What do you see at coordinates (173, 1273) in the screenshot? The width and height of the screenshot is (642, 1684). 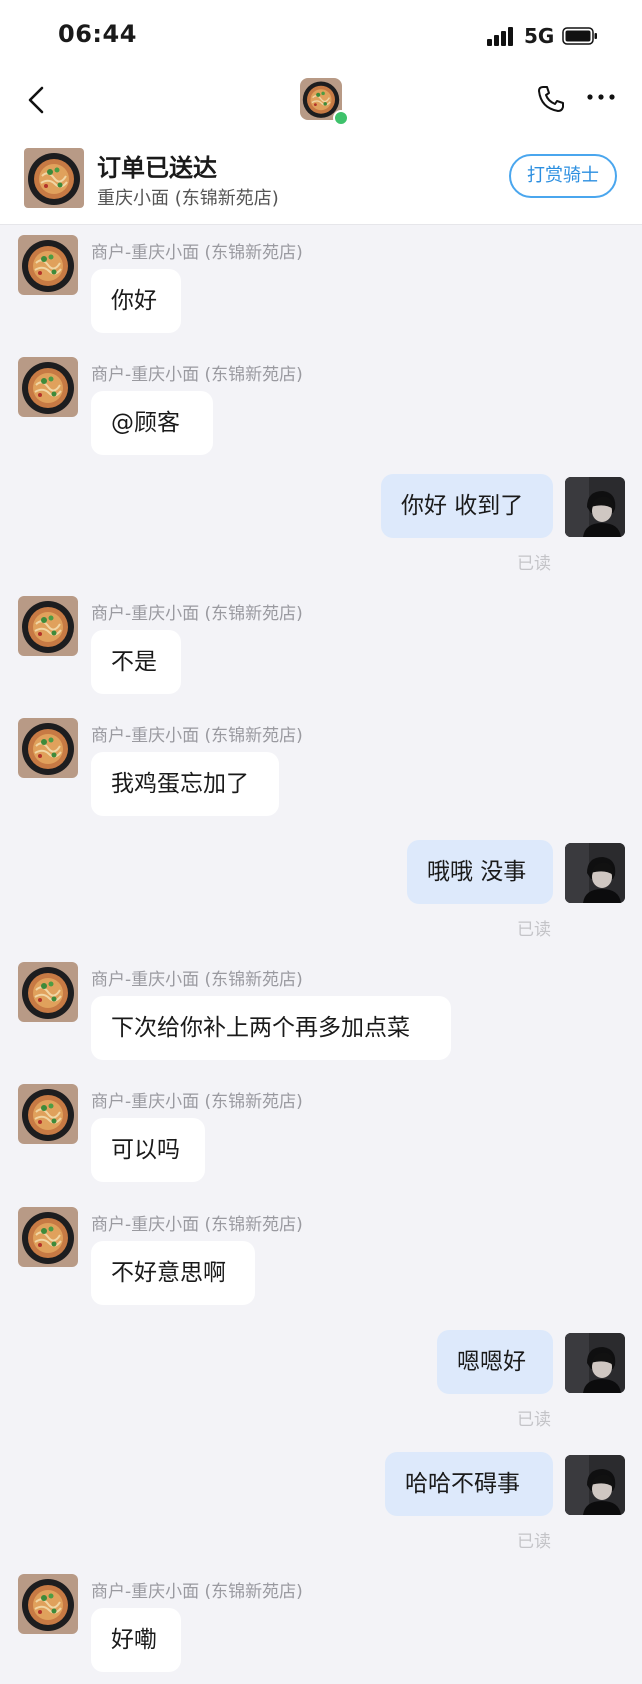 I see `incoming-message-bubble: 不好意思啊` at bounding box center [173, 1273].